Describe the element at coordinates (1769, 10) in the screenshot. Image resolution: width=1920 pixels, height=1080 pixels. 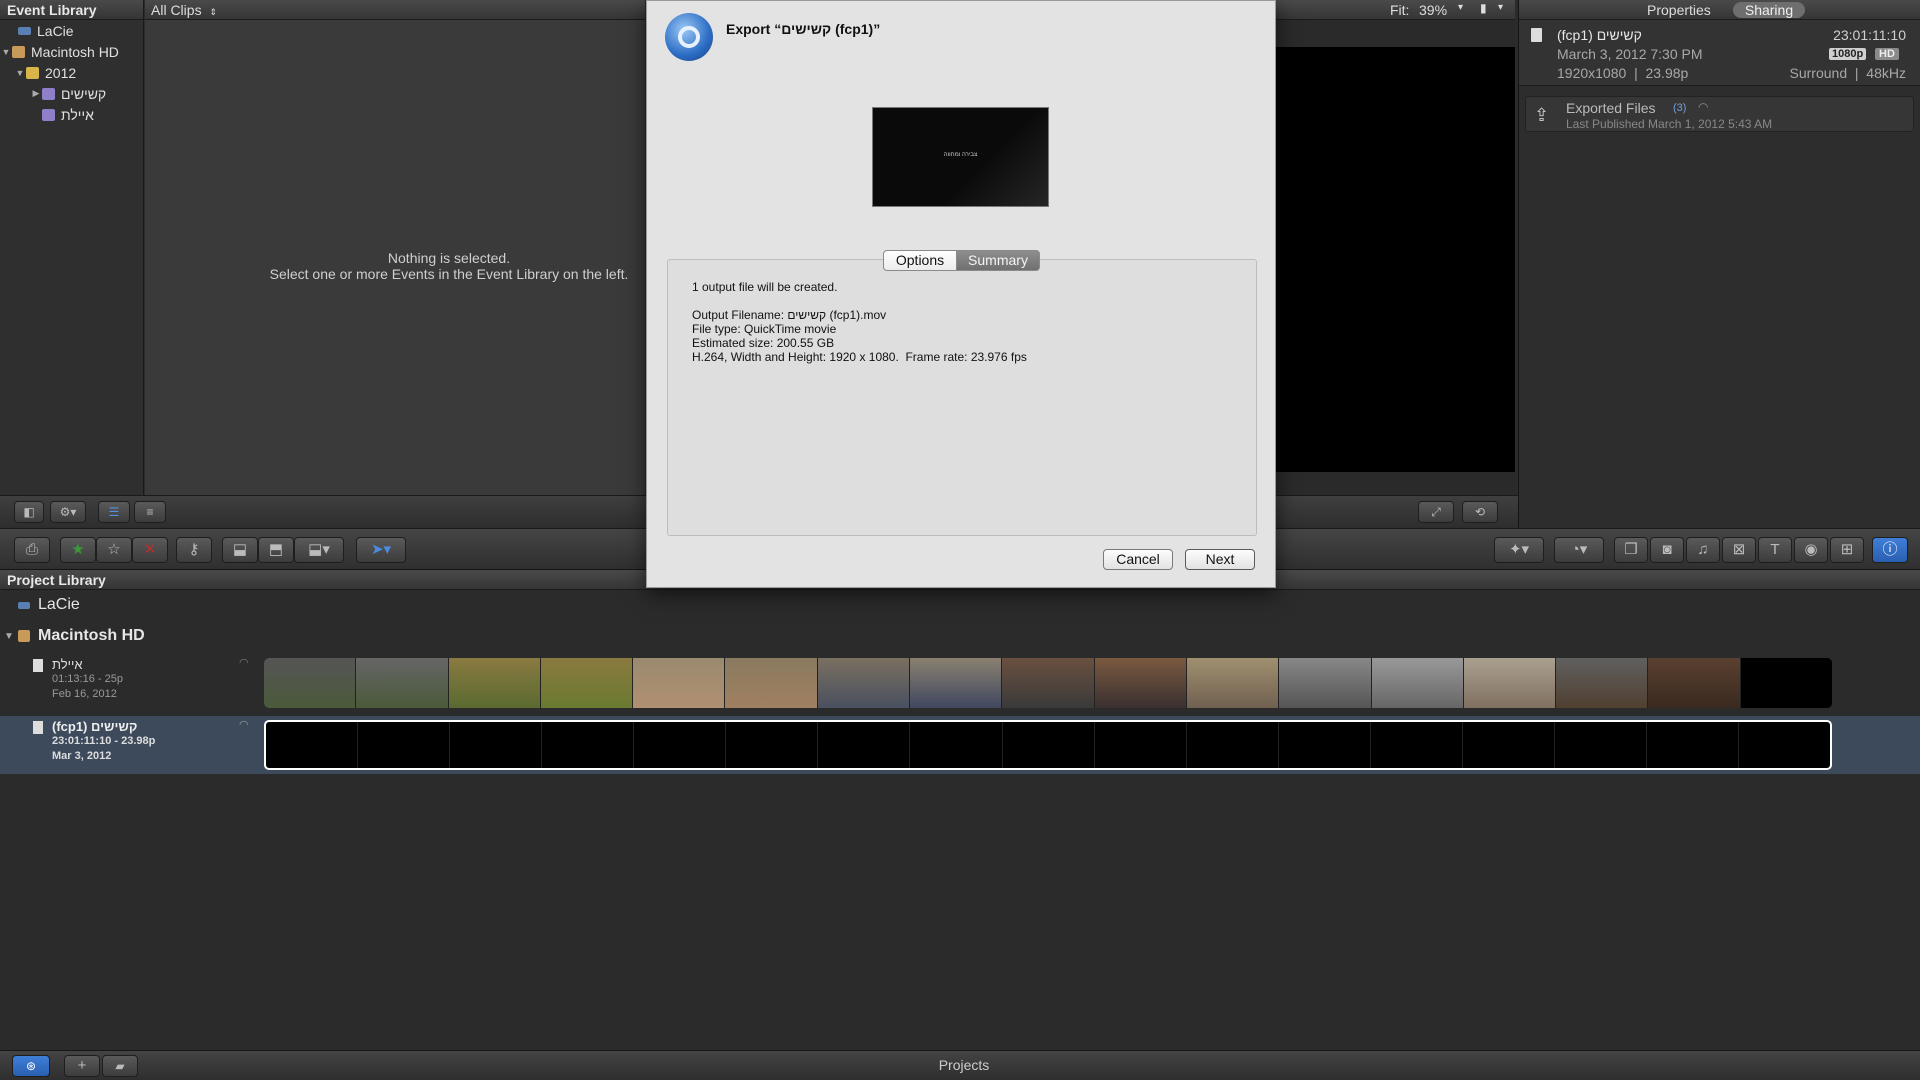
I see `tab-sharing: Sharing` at that location.